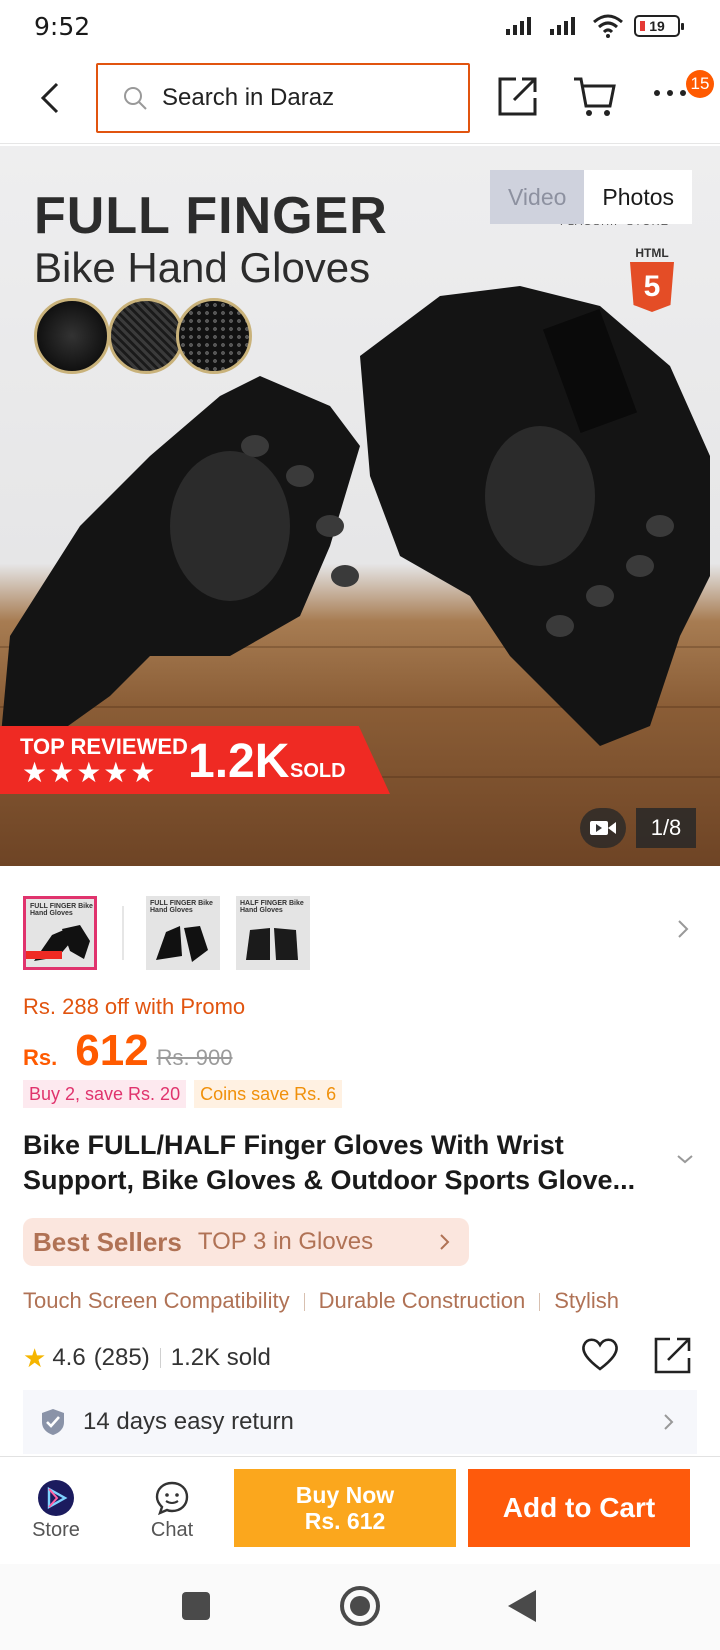 Image resolution: width=720 pixels, height=1650 pixels. I want to click on thumbnail-2: FULL FINGER Bike Hand Gloves, so click(183, 933).